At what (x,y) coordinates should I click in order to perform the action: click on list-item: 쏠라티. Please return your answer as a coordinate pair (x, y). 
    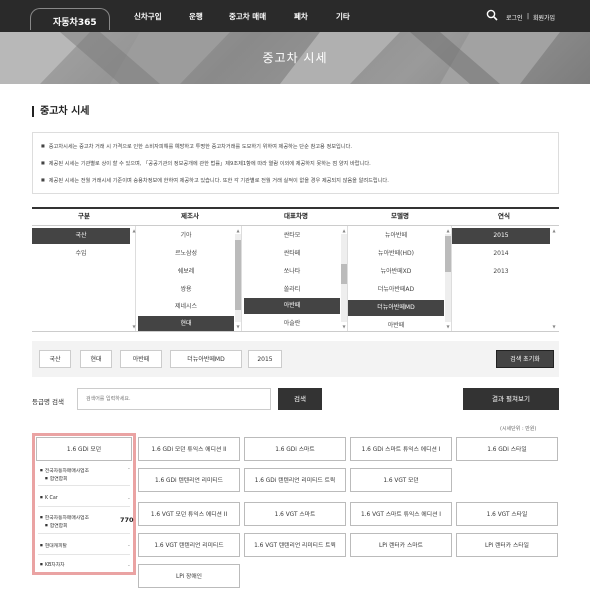
    Looking at the image, I should click on (292, 290).